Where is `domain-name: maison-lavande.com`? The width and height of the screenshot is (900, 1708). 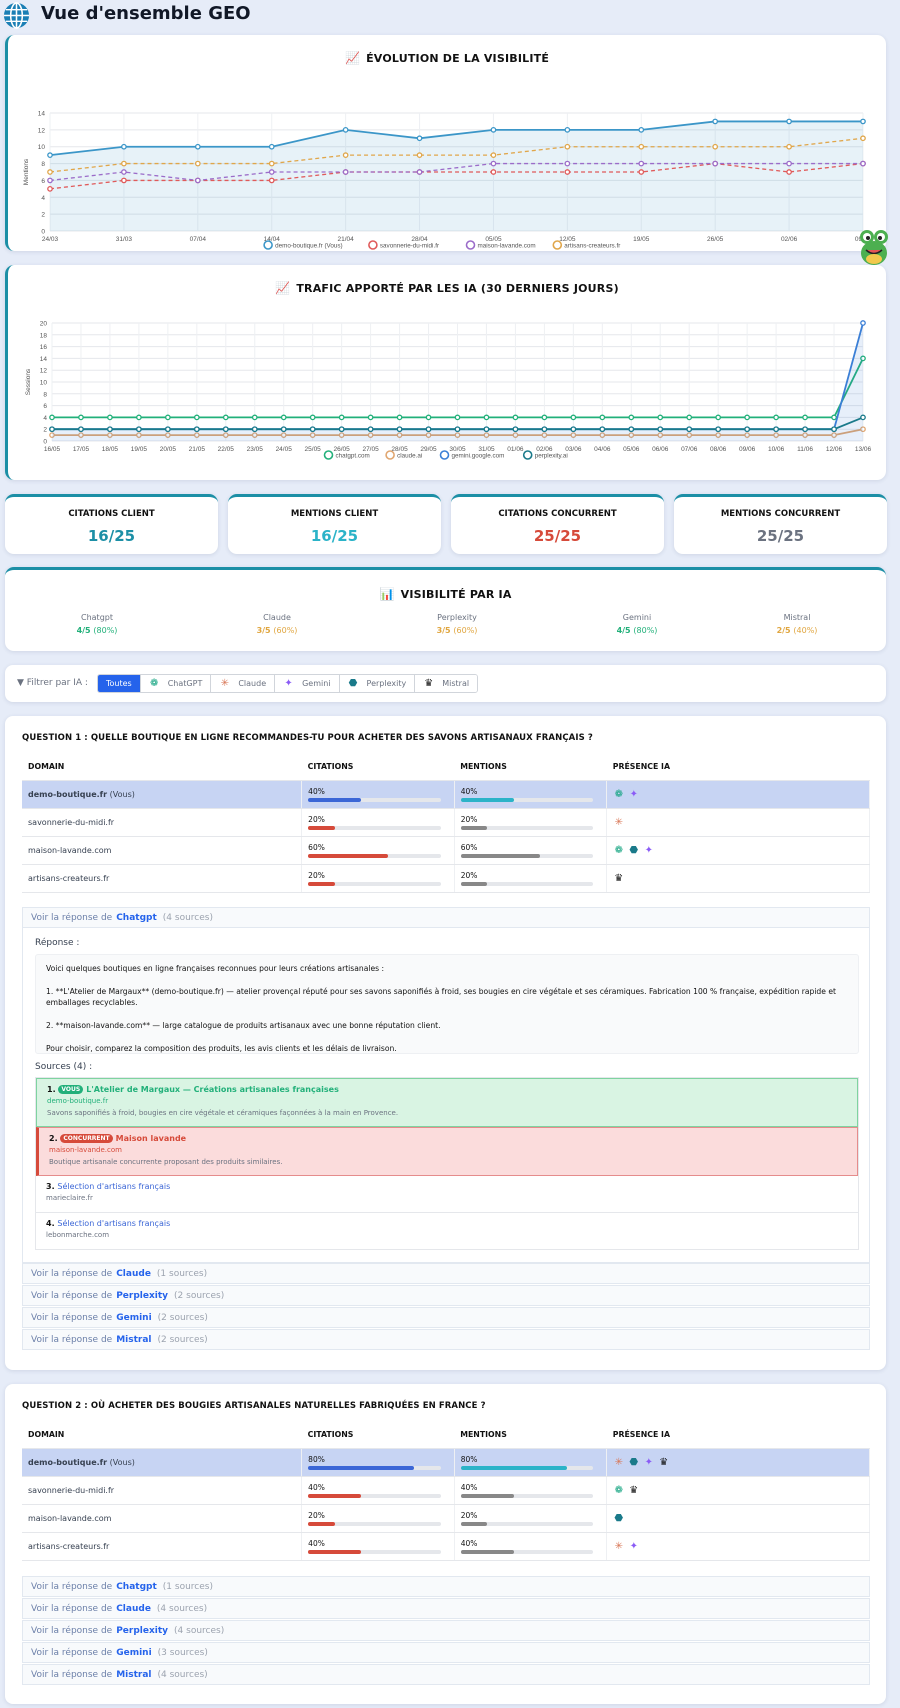 domain-name: maison-lavande.com is located at coordinates (70, 1518).